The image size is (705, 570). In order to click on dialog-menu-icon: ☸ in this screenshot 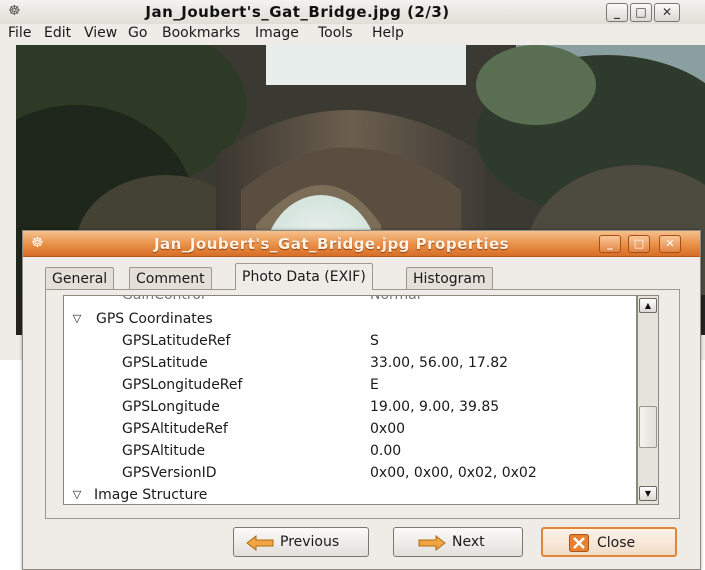, I will do `click(37, 243)`.